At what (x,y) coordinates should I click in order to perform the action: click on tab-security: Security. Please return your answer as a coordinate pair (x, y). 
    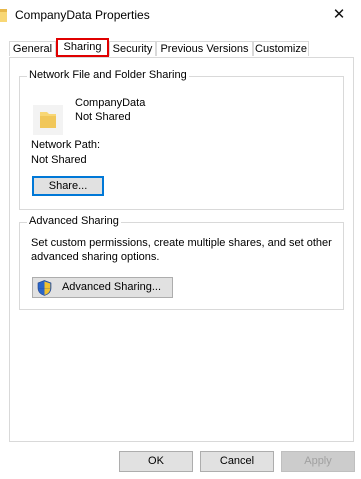
    Looking at the image, I should click on (132, 48).